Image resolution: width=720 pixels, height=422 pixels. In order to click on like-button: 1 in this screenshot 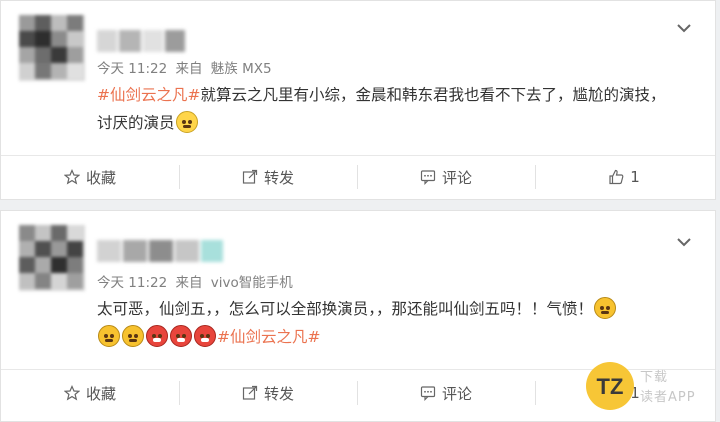, I will do `click(624, 177)`.